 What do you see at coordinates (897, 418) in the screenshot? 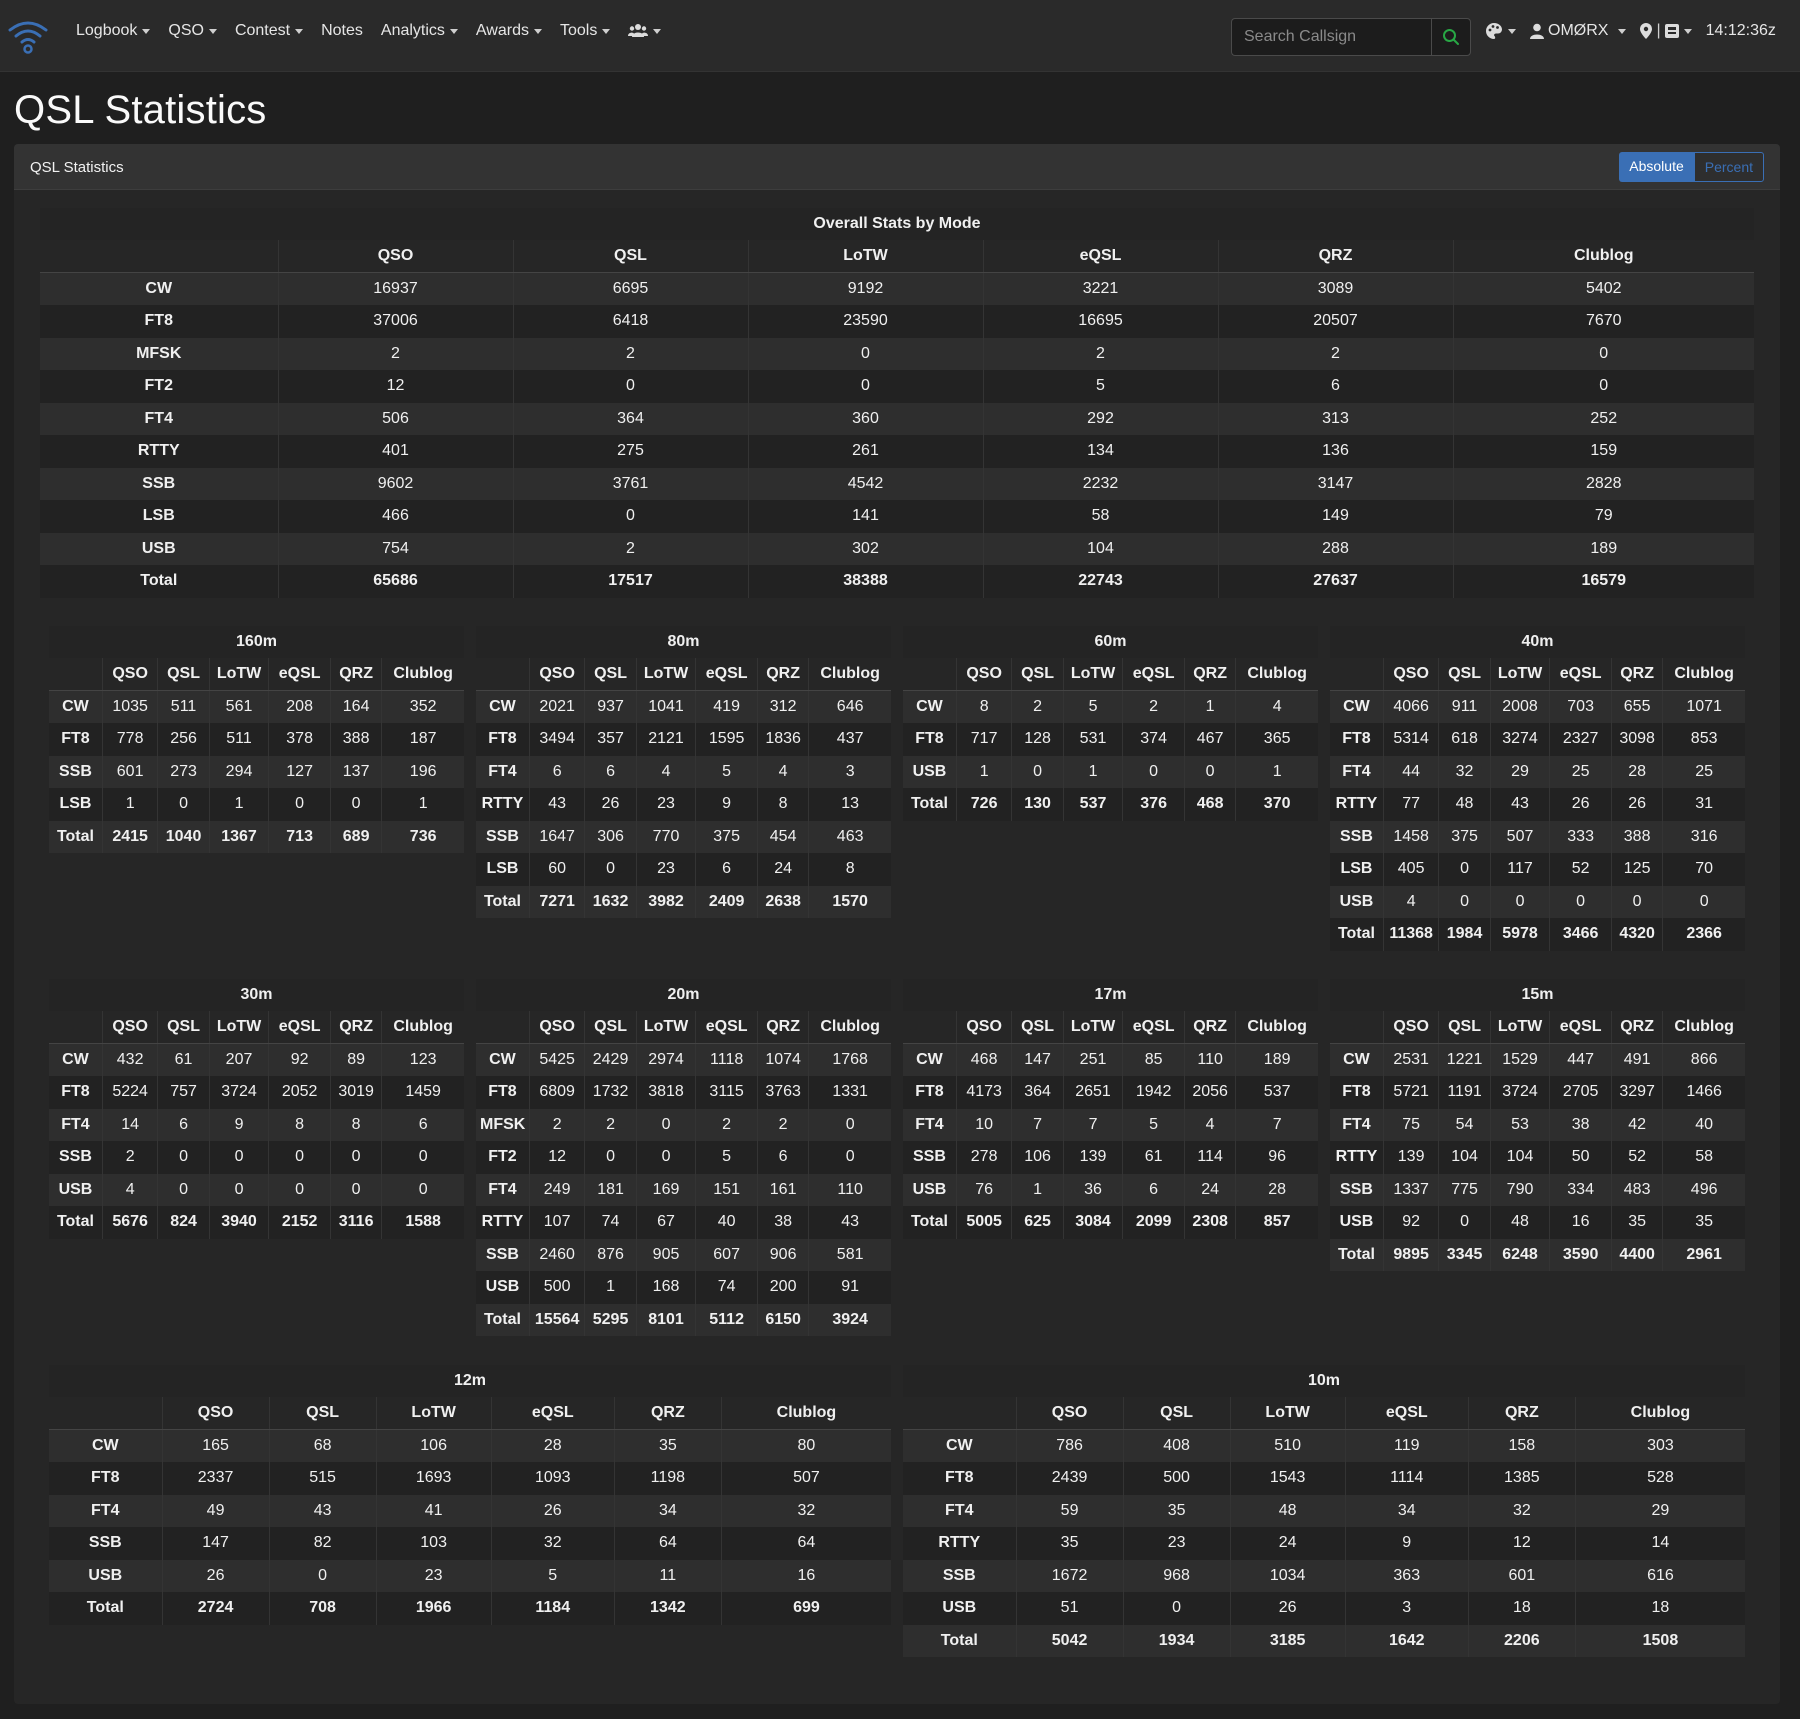
I see `table-row: FT4 506 364 360 292 313 252` at bounding box center [897, 418].